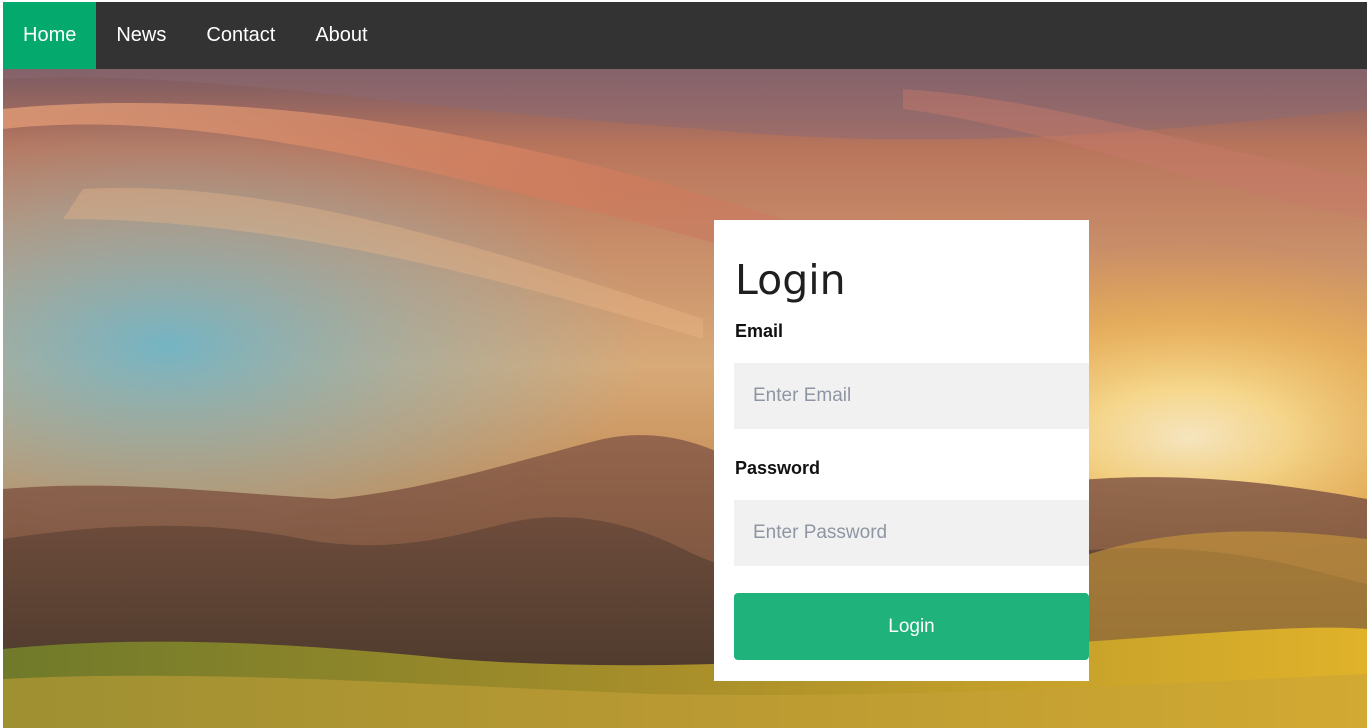 The width and height of the screenshot is (1367, 728). I want to click on email-input, so click(911, 396).